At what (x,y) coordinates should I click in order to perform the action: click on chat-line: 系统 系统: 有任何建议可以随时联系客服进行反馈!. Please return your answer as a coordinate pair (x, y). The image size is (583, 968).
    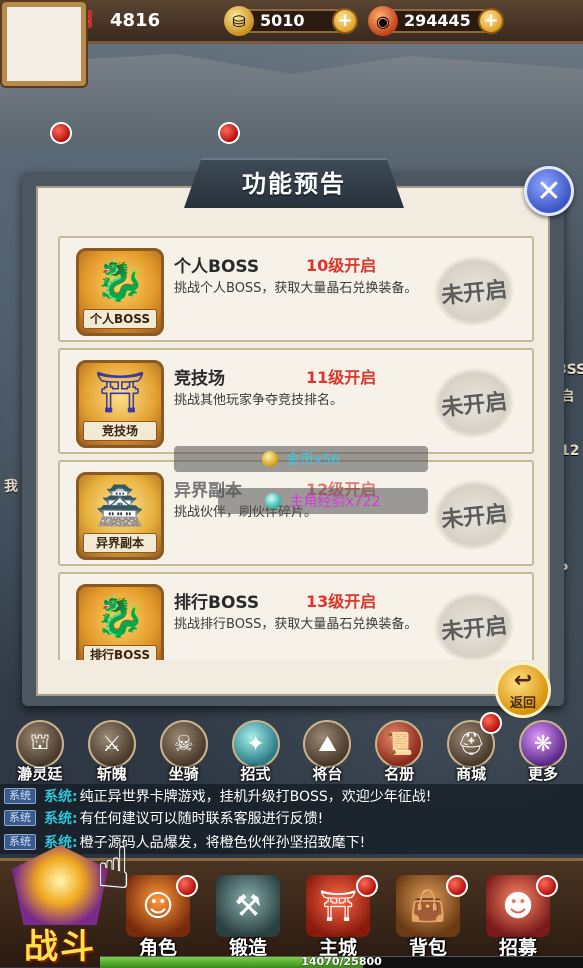
    Looking at the image, I should click on (163, 818).